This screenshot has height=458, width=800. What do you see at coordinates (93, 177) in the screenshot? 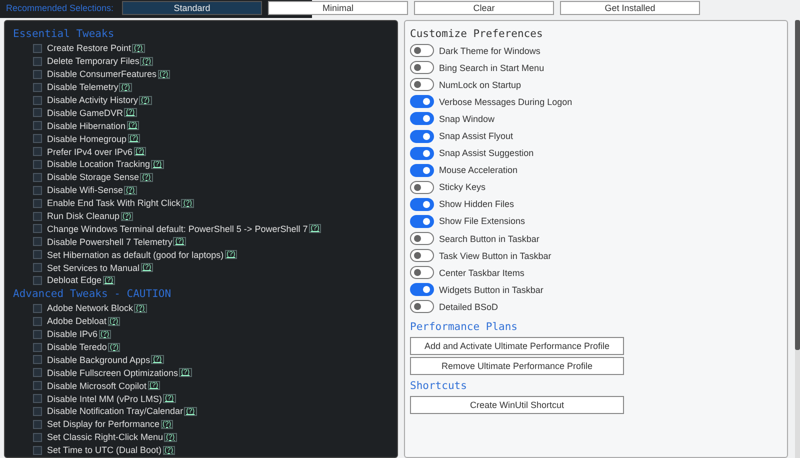
I see `tweak-label: Disable Storage Sense` at bounding box center [93, 177].